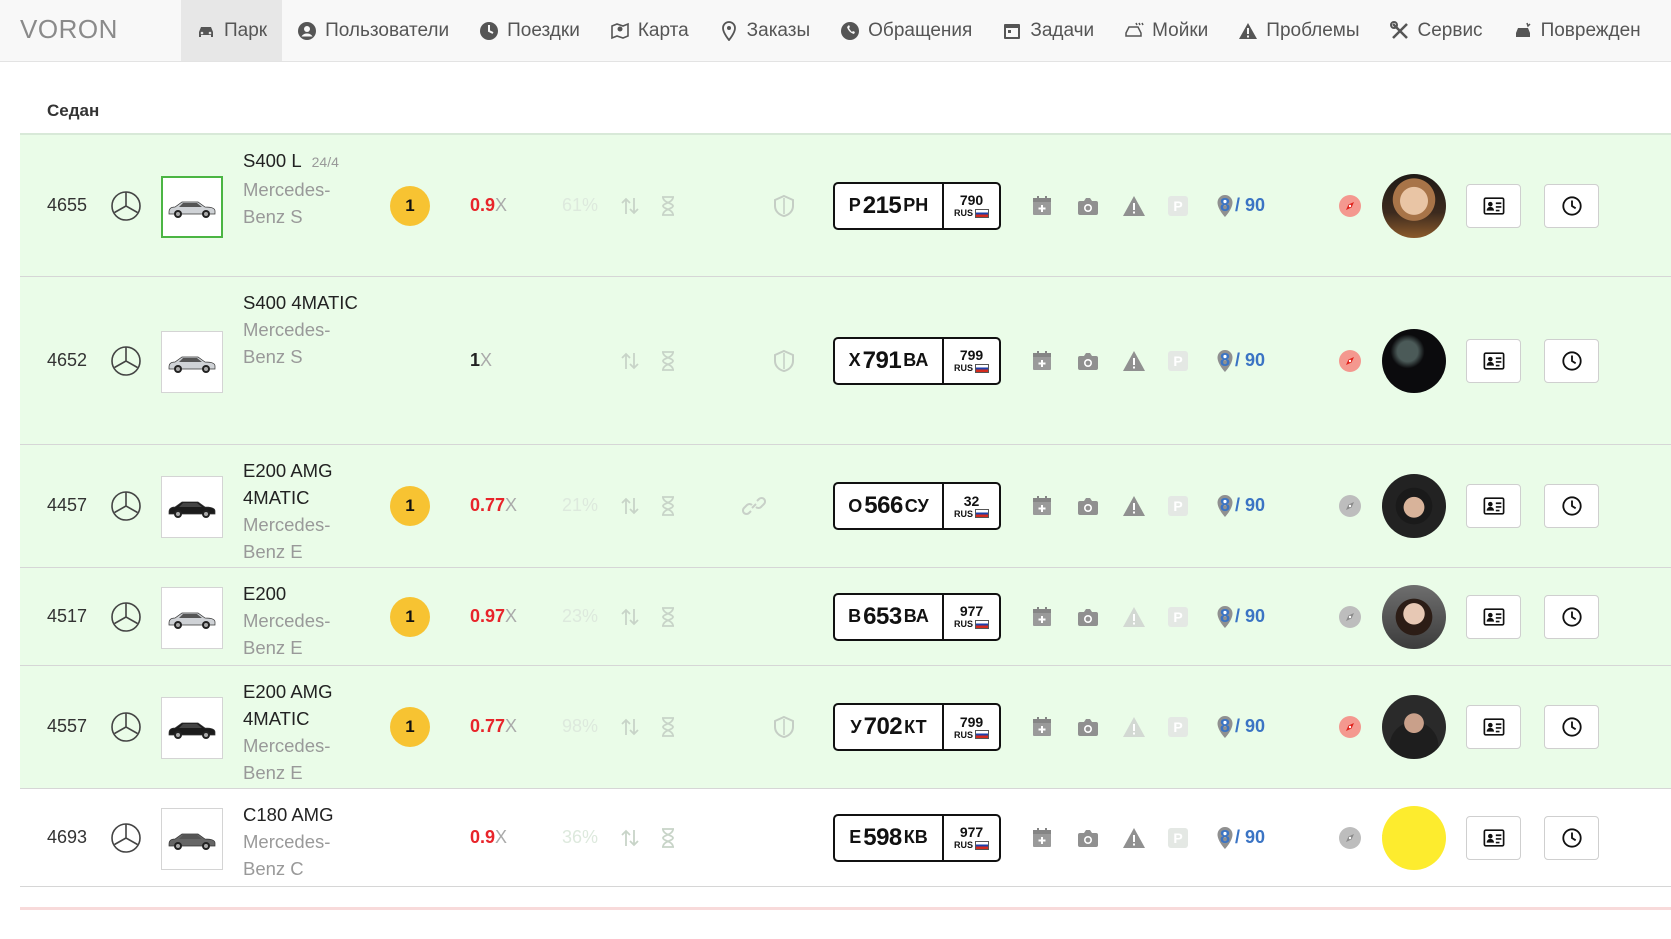  What do you see at coordinates (529, 30) in the screenshot?
I see `nav-item-2: Поездки` at bounding box center [529, 30].